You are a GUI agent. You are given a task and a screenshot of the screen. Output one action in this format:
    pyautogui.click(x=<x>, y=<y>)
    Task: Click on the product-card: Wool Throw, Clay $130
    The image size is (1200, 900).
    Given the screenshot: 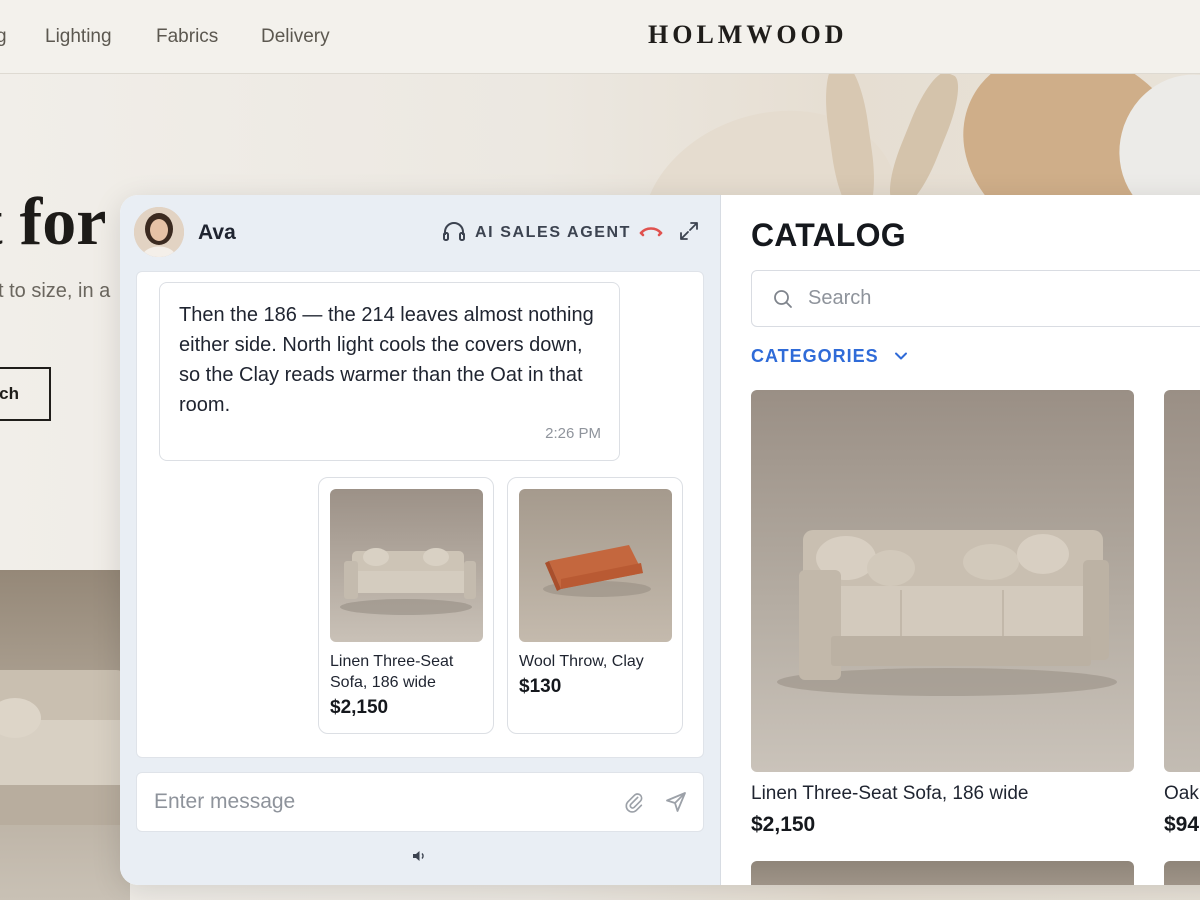 What is the action you would take?
    pyautogui.click(x=595, y=605)
    